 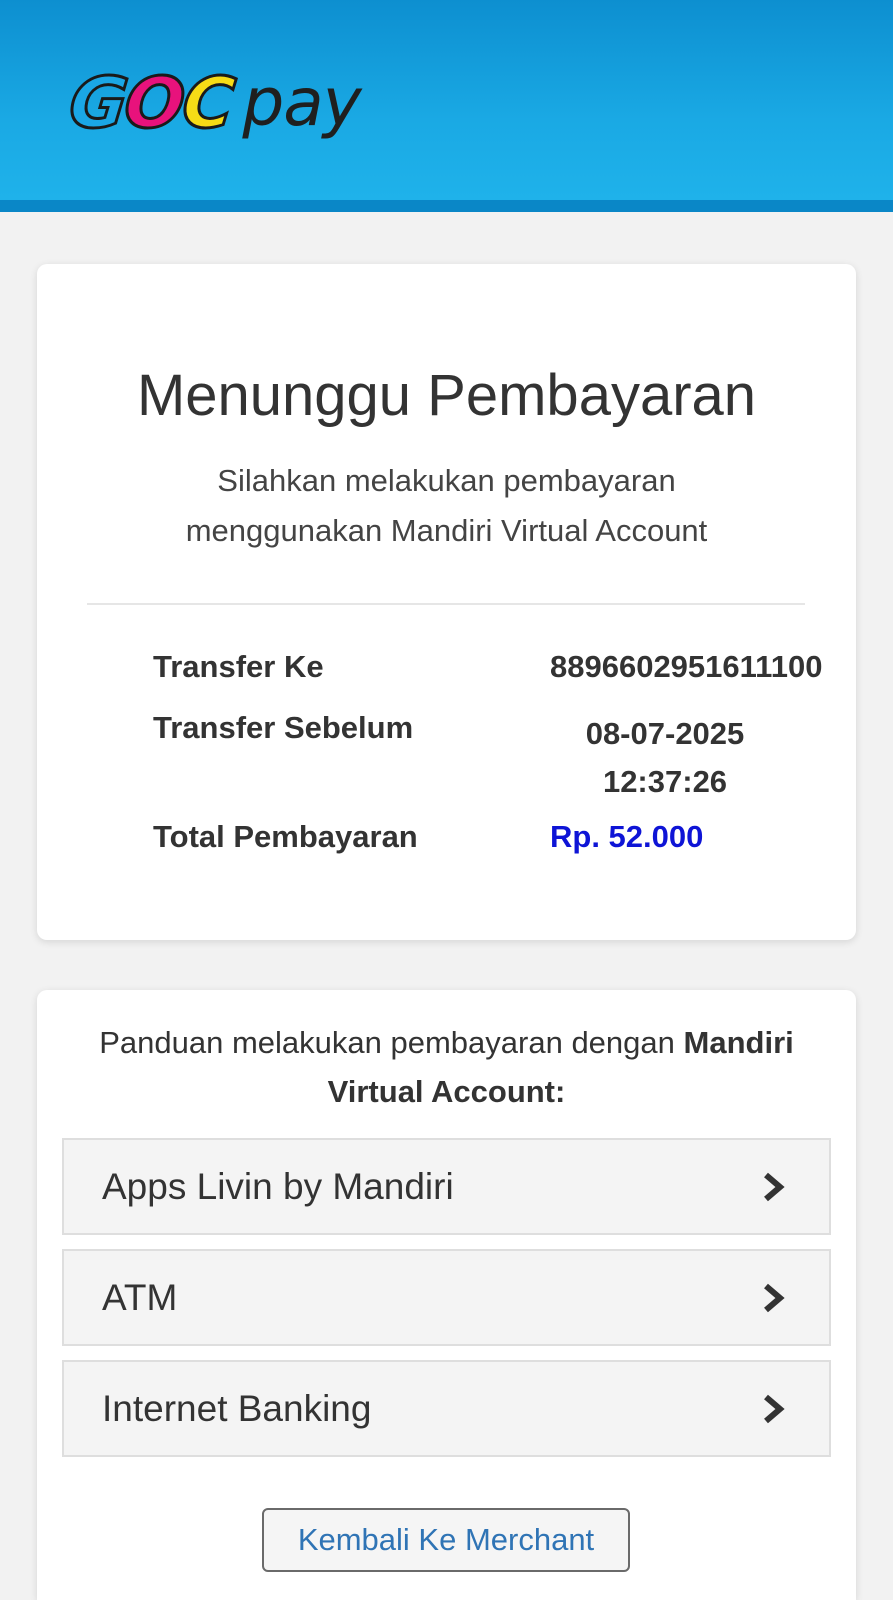 I want to click on header-bar: G O C pay, so click(x=446, y=106).